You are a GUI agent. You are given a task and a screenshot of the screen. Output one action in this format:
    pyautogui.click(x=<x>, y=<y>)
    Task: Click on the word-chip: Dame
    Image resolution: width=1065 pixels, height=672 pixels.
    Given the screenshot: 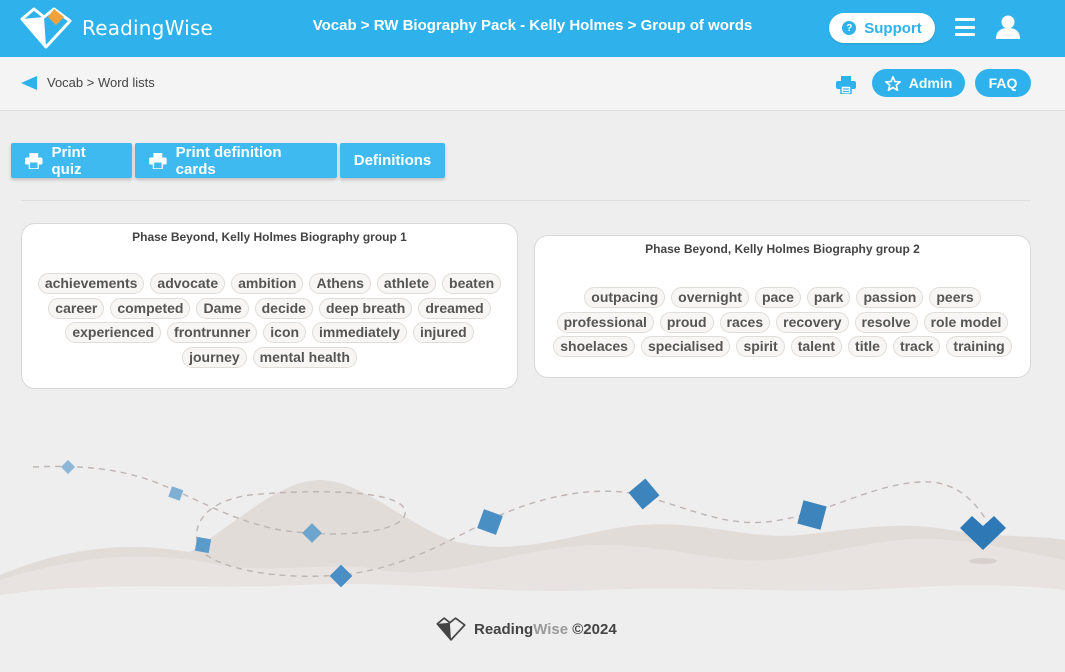 What is the action you would take?
    pyautogui.click(x=222, y=308)
    